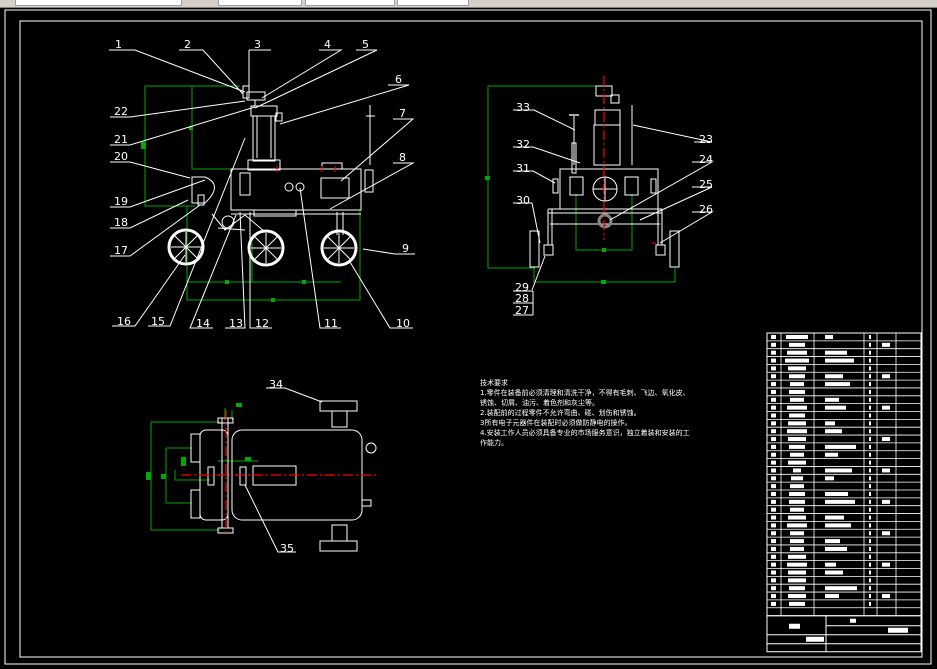 The image size is (937, 669). I want to click on callout-31: 31, so click(523, 168).